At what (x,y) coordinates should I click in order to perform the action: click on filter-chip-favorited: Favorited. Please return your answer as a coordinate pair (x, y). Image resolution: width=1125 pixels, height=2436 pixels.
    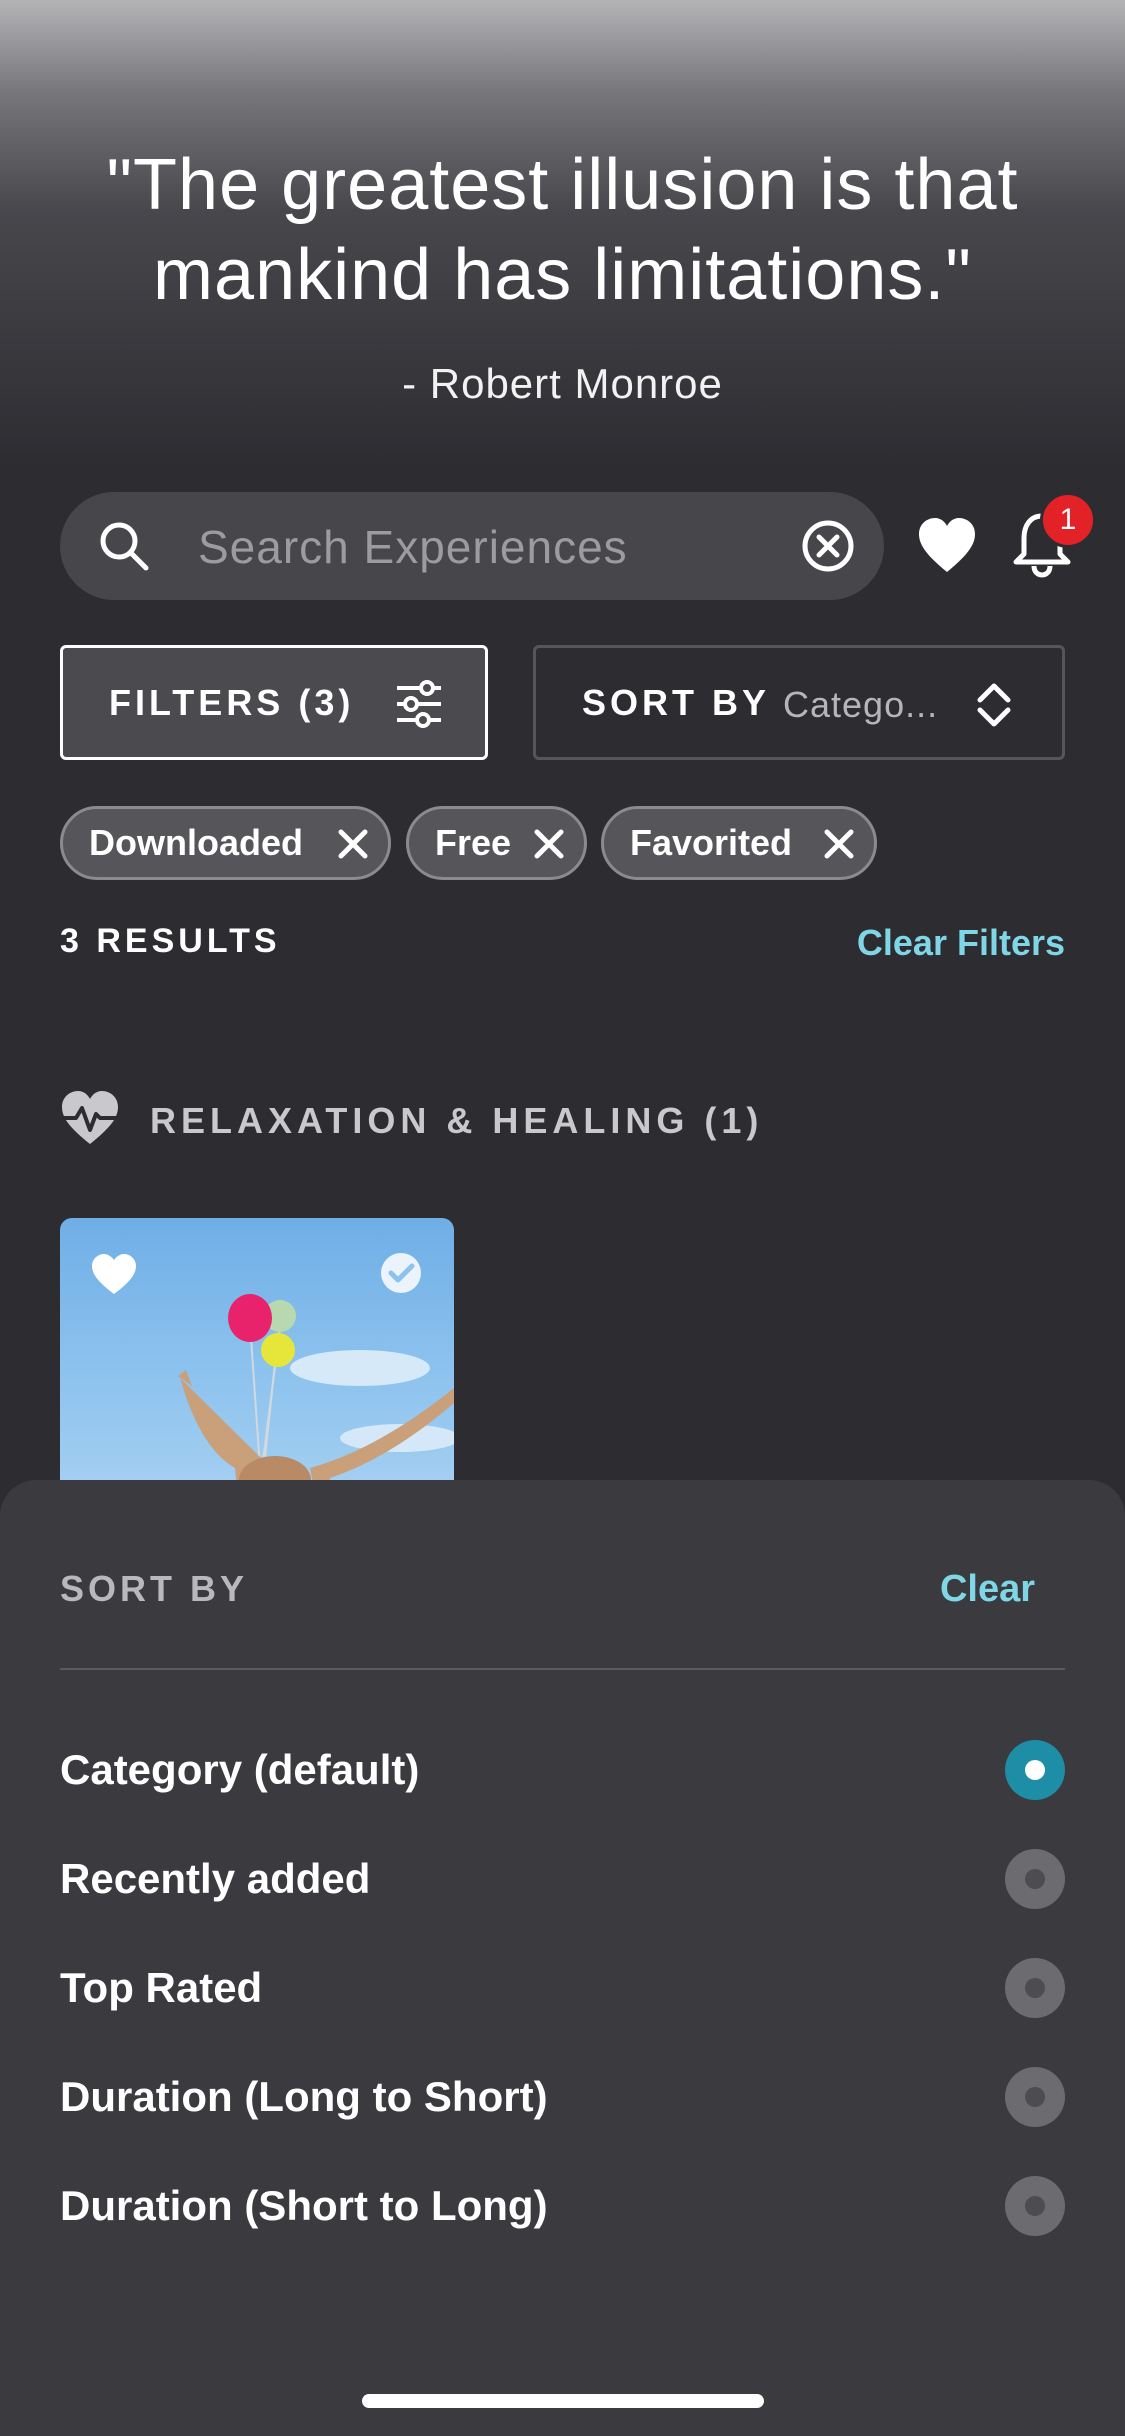
    Looking at the image, I should click on (739, 843).